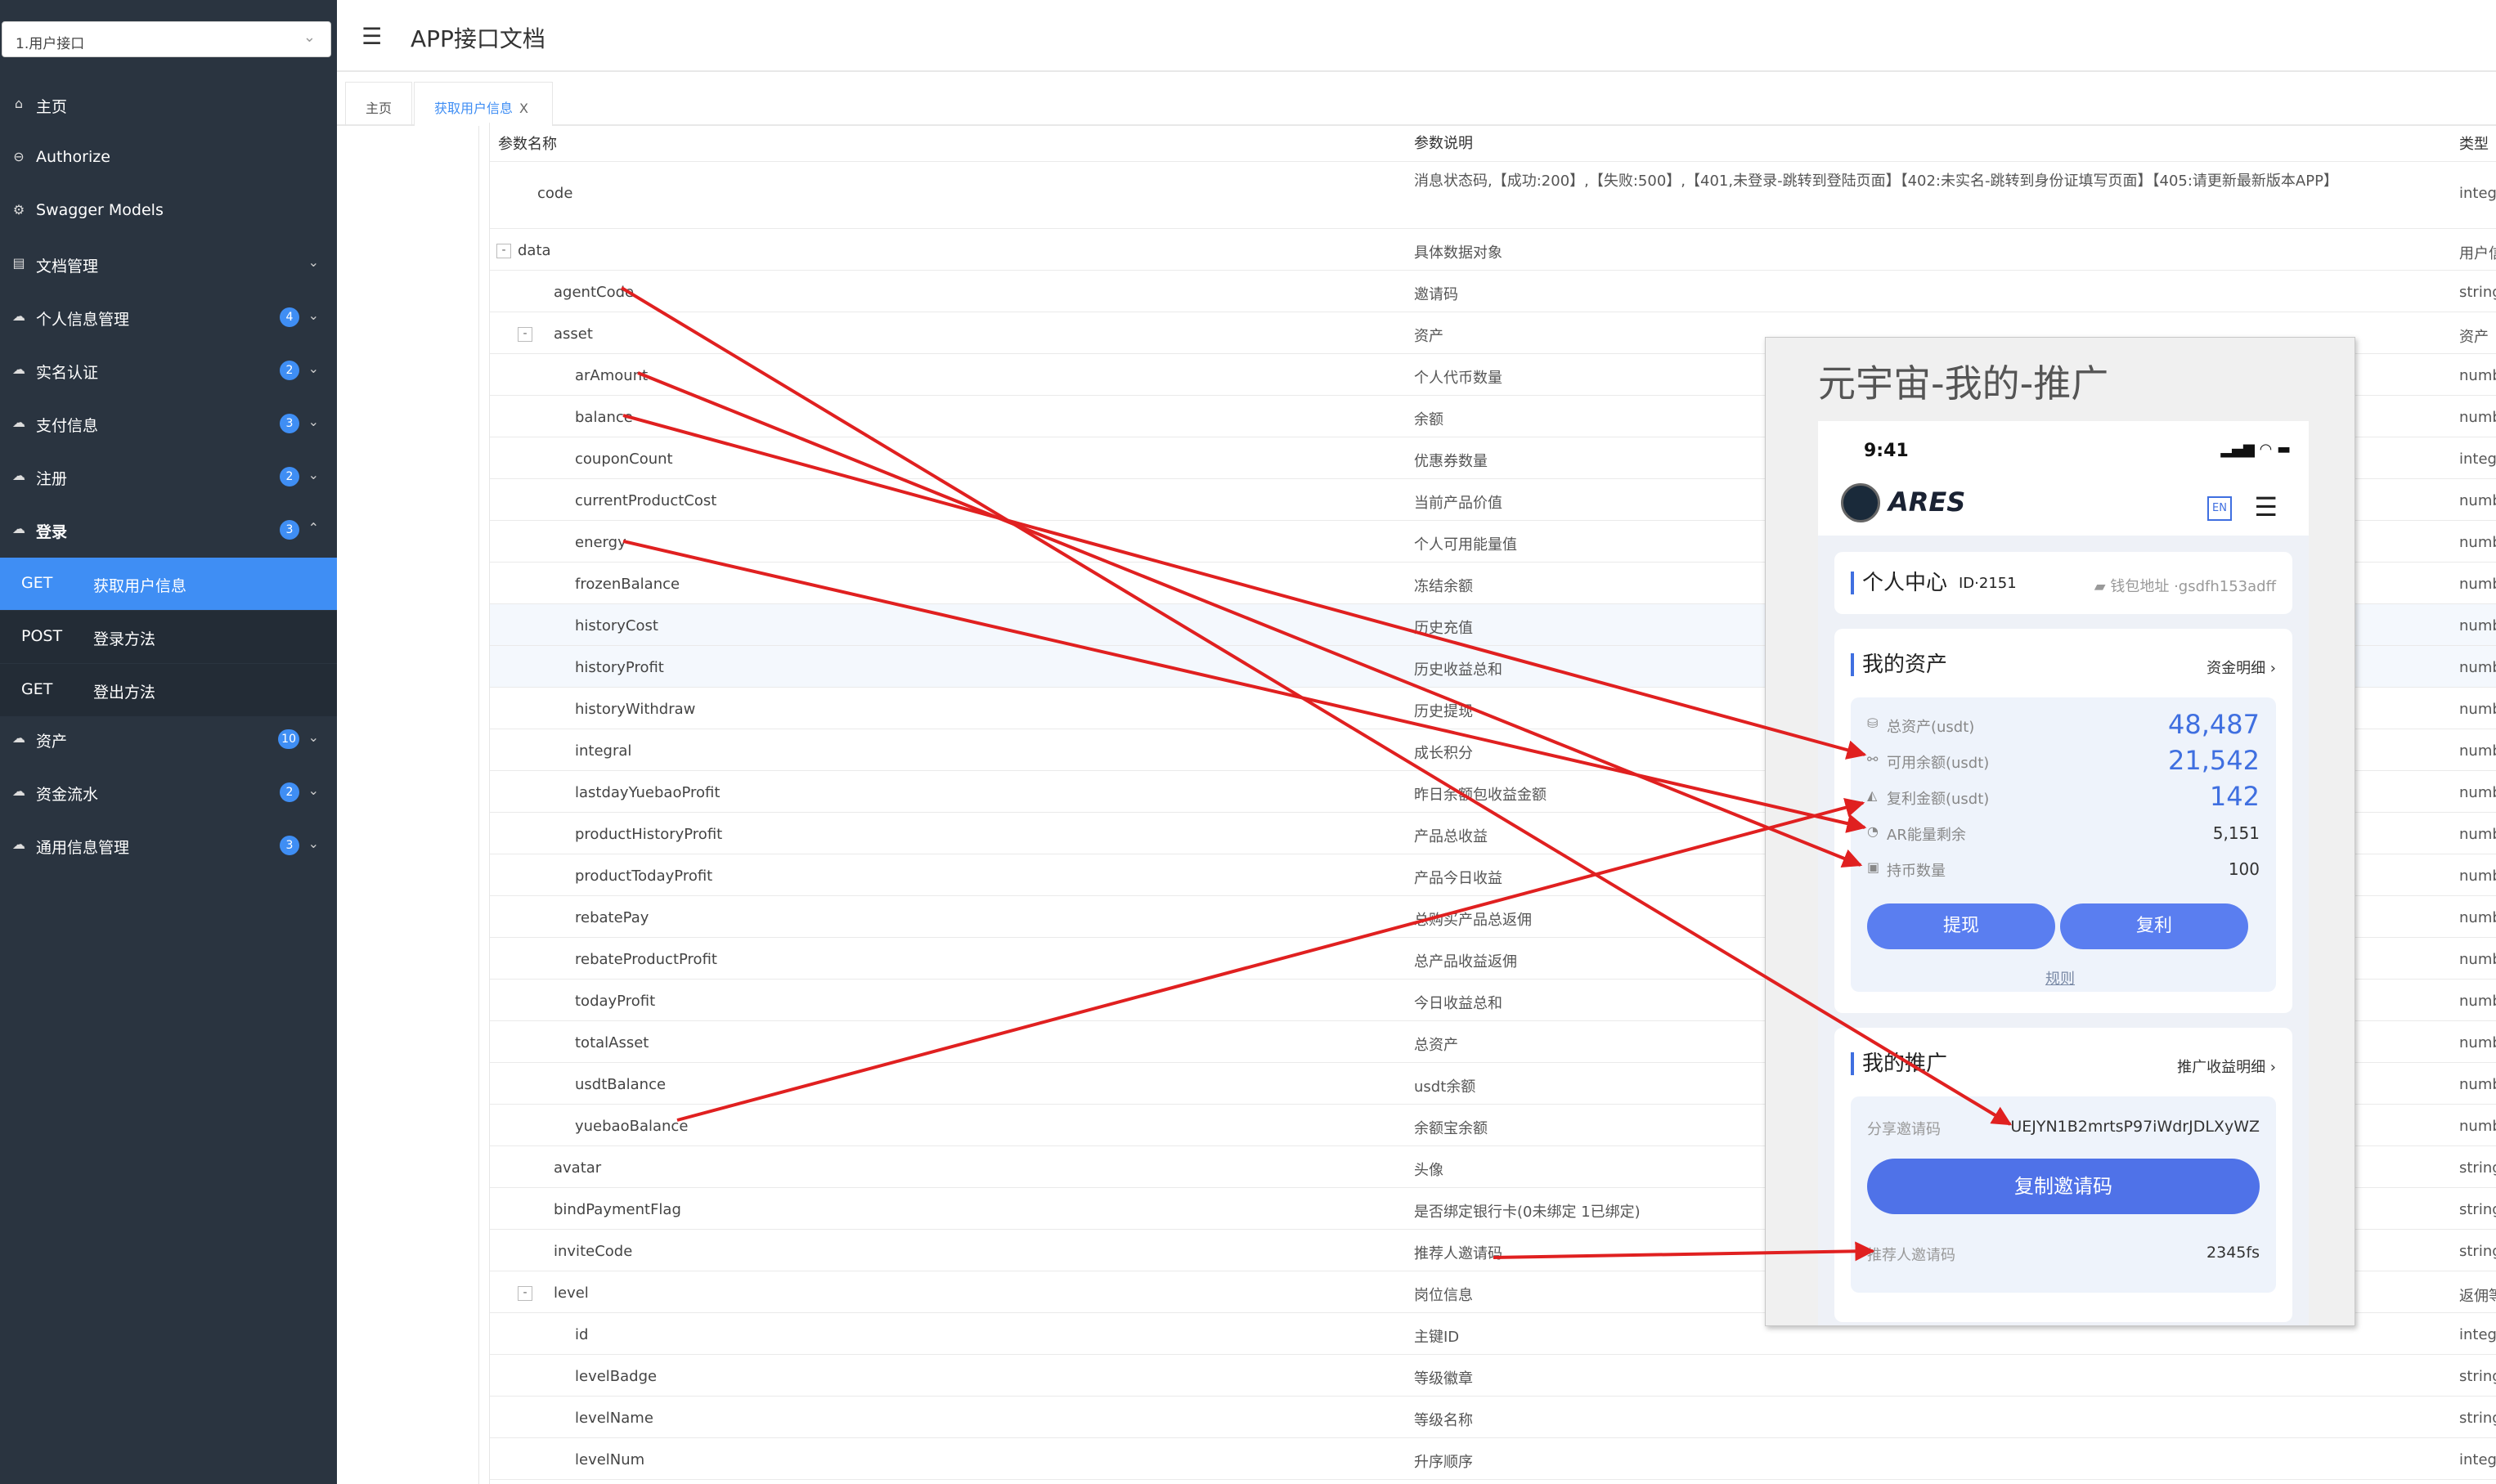 This screenshot has height=1484, width=2496. What do you see at coordinates (289, 530) in the screenshot?
I see `count-badge: 3` at bounding box center [289, 530].